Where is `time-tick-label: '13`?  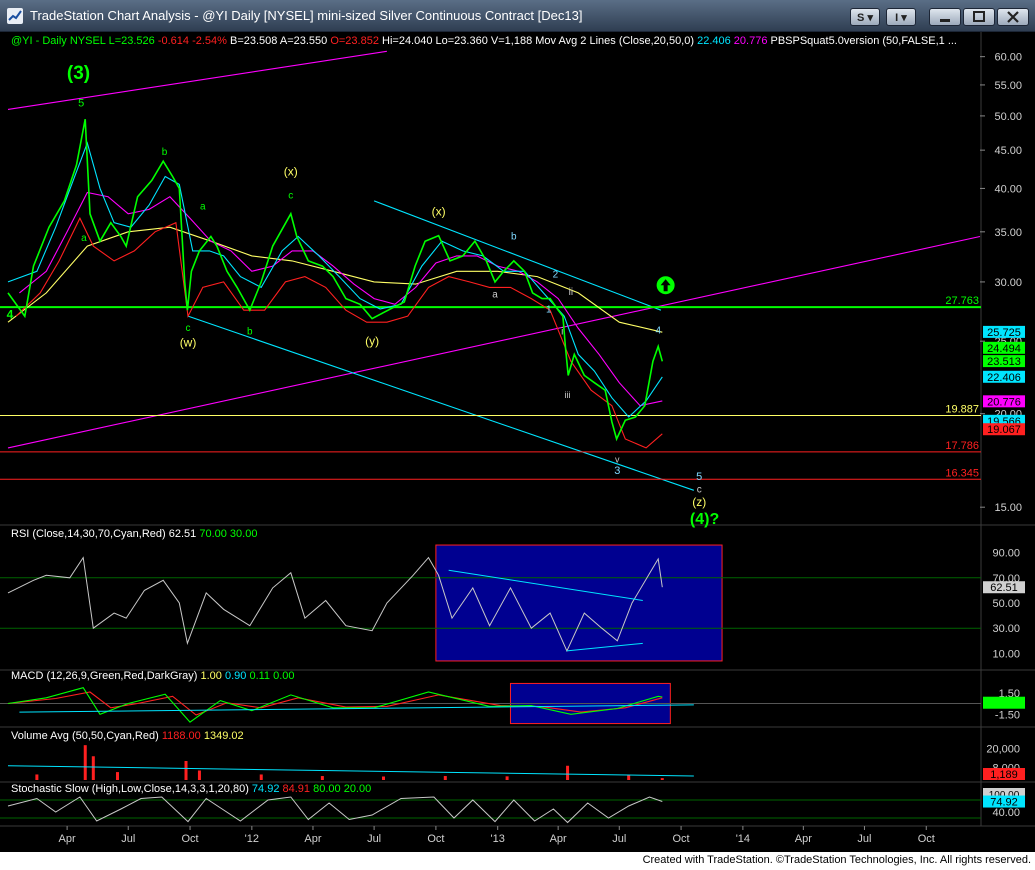
time-tick-label: '13 is located at coordinates (498, 839).